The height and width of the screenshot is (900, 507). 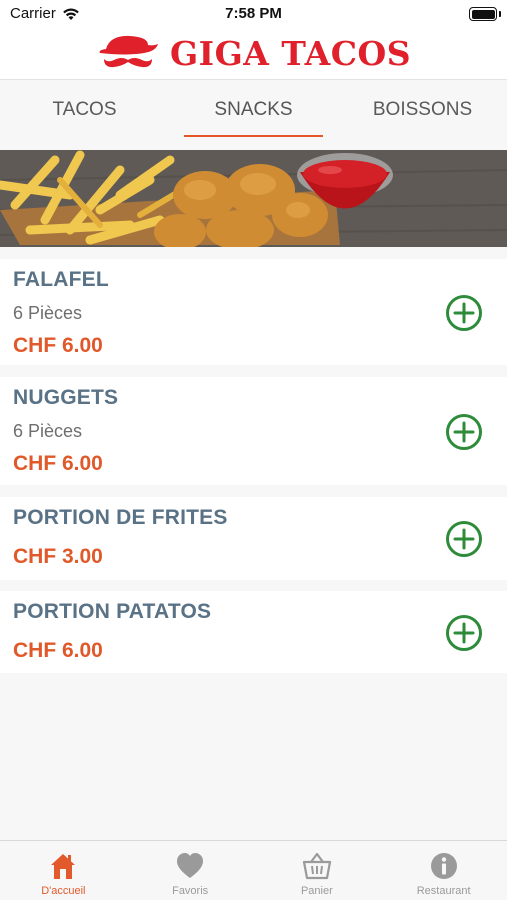 What do you see at coordinates (483, 14) in the screenshot?
I see `battery-icon` at bounding box center [483, 14].